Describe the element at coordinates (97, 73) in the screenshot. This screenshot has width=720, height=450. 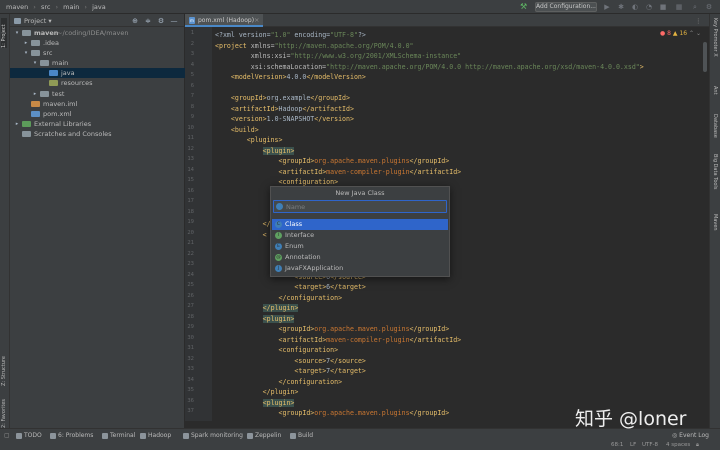
I see `tree-item: java` at that location.